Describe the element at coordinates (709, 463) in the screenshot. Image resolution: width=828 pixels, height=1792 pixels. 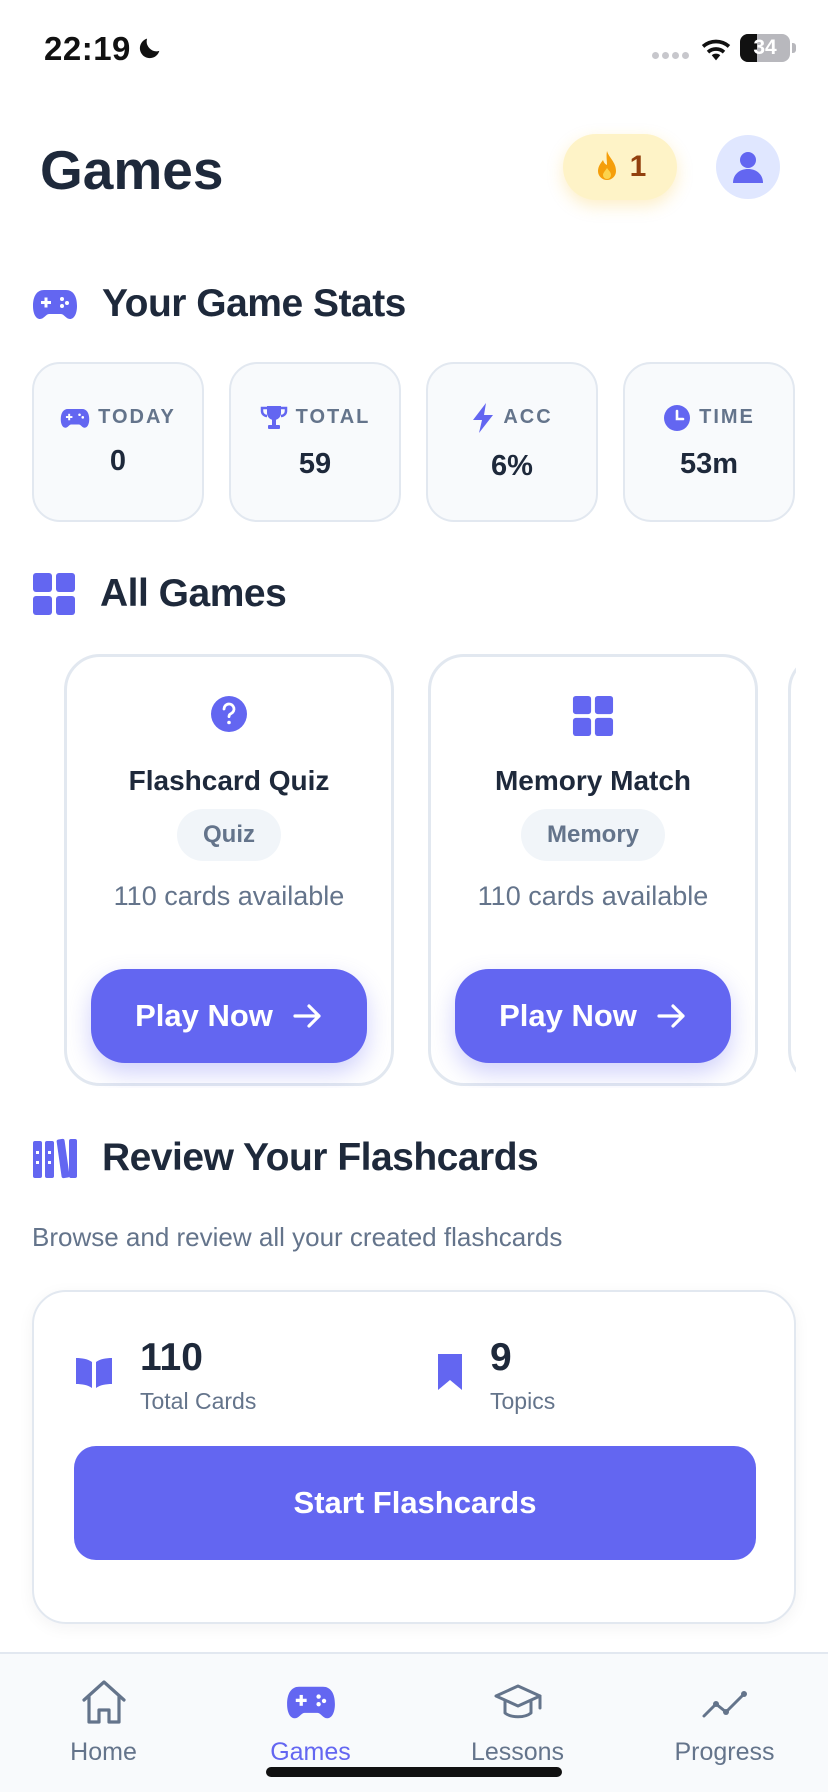
I see `stat-value: 53m` at that location.